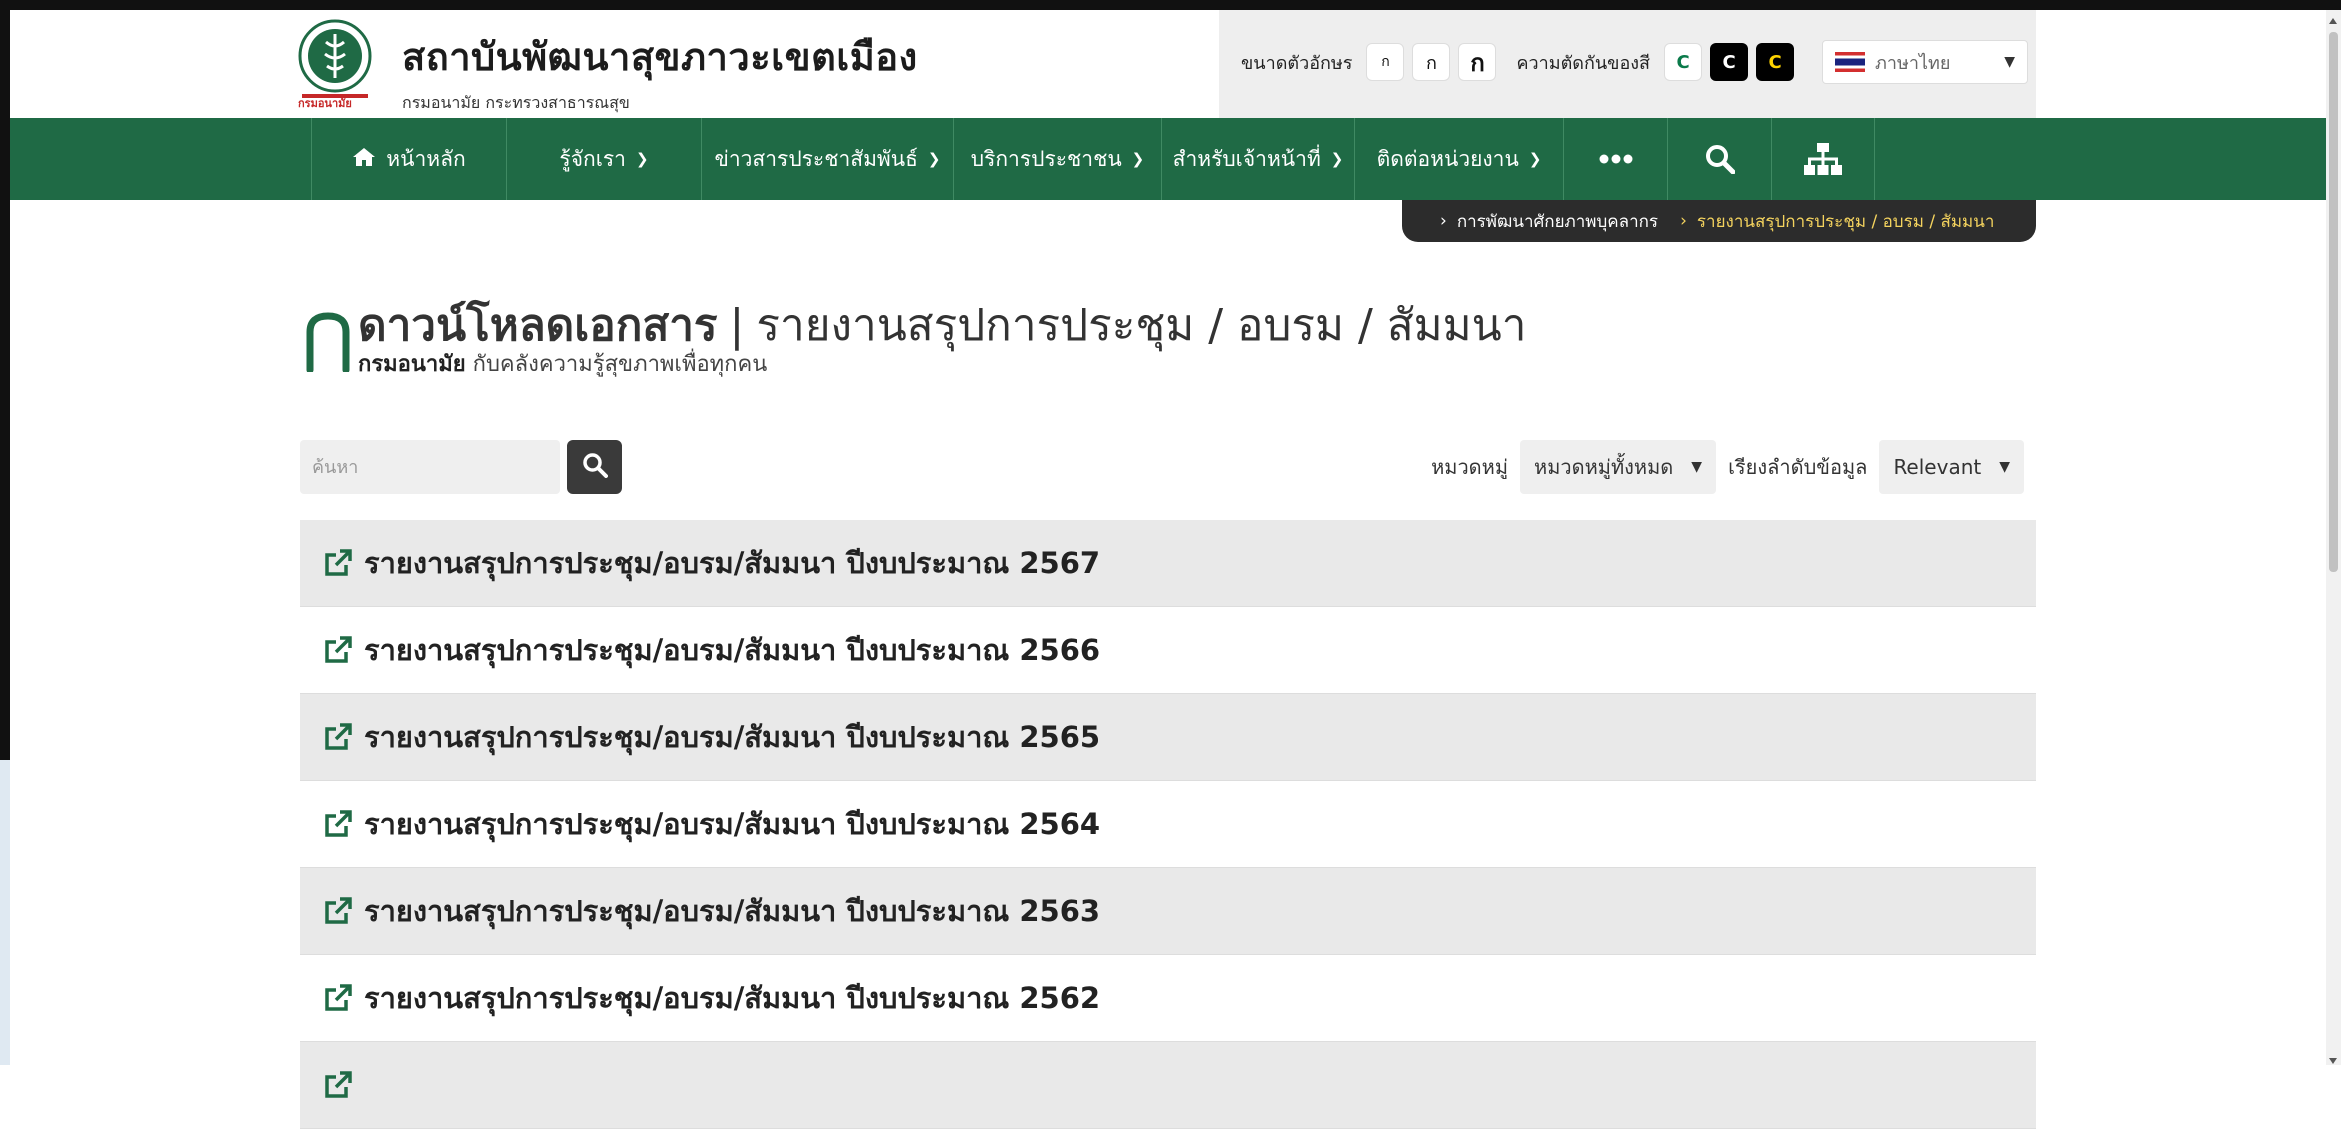 This screenshot has width=2341, height=1129. I want to click on search-button, so click(594, 467).